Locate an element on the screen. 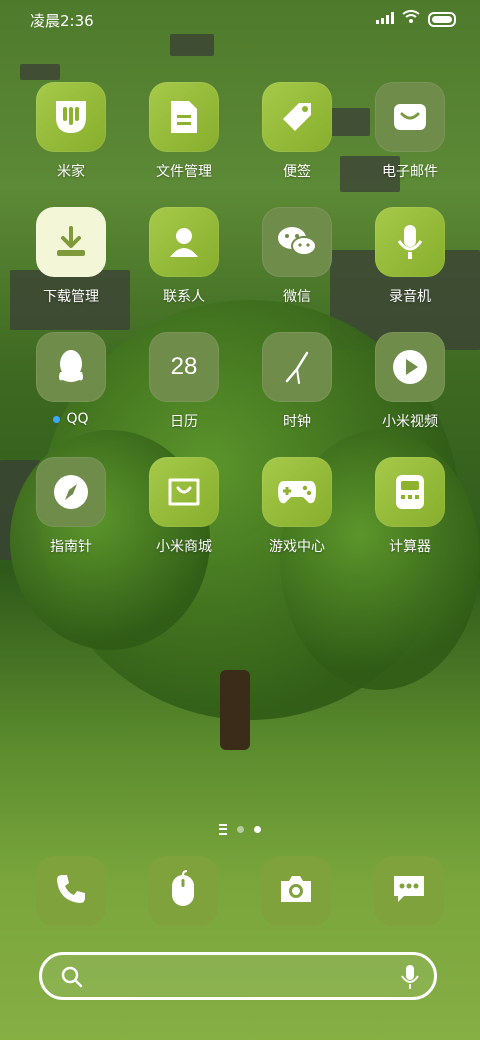 This screenshot has width=480, height=1040. tag-icon is located at coordinates (297, 117).